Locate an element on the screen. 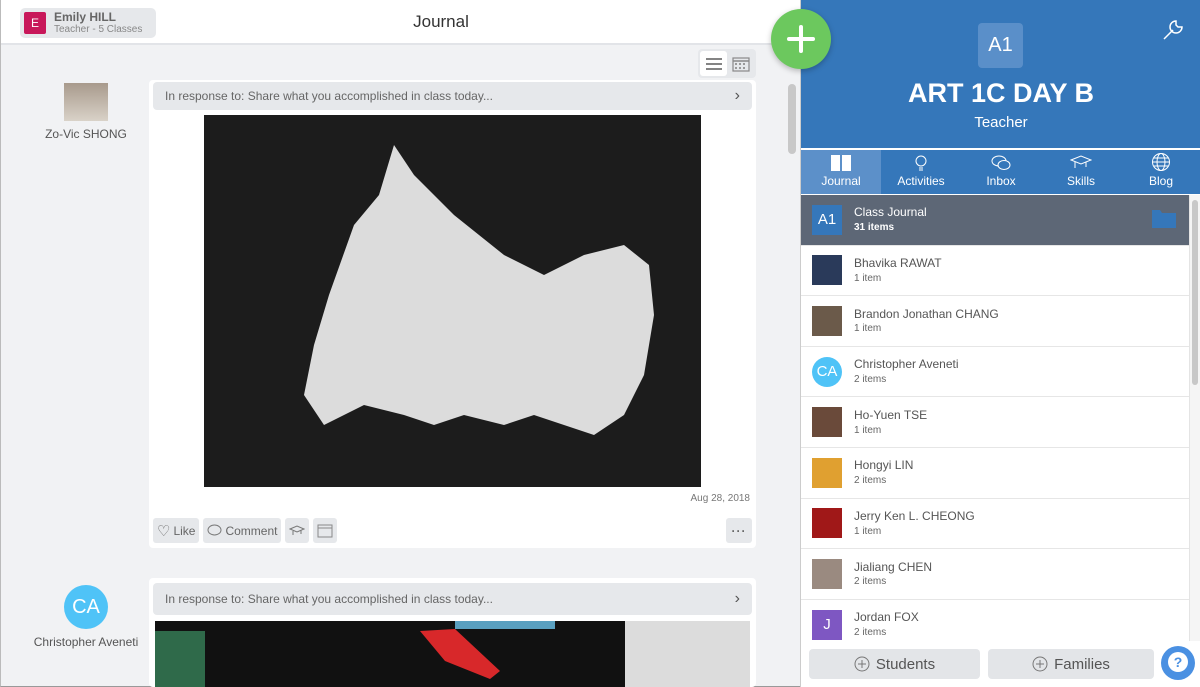  tab-inbox: Inbox is located at coordinates (1001, 172).